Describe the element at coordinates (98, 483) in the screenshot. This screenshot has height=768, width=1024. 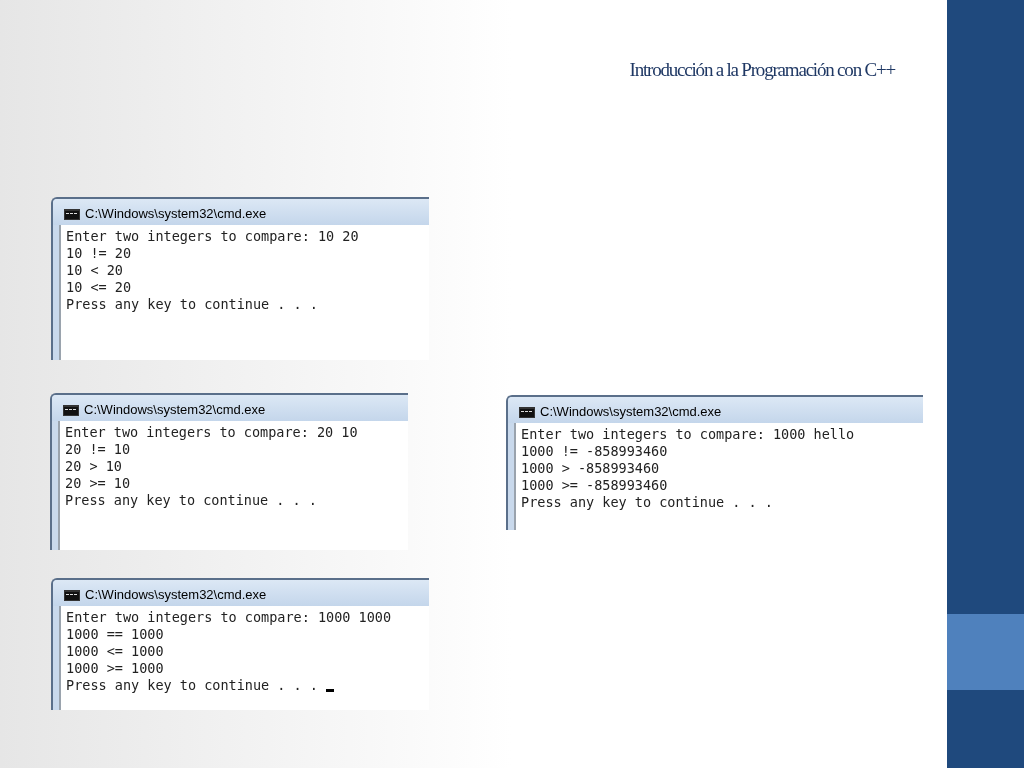
I see `console-line: 20 >= 10` at that location.